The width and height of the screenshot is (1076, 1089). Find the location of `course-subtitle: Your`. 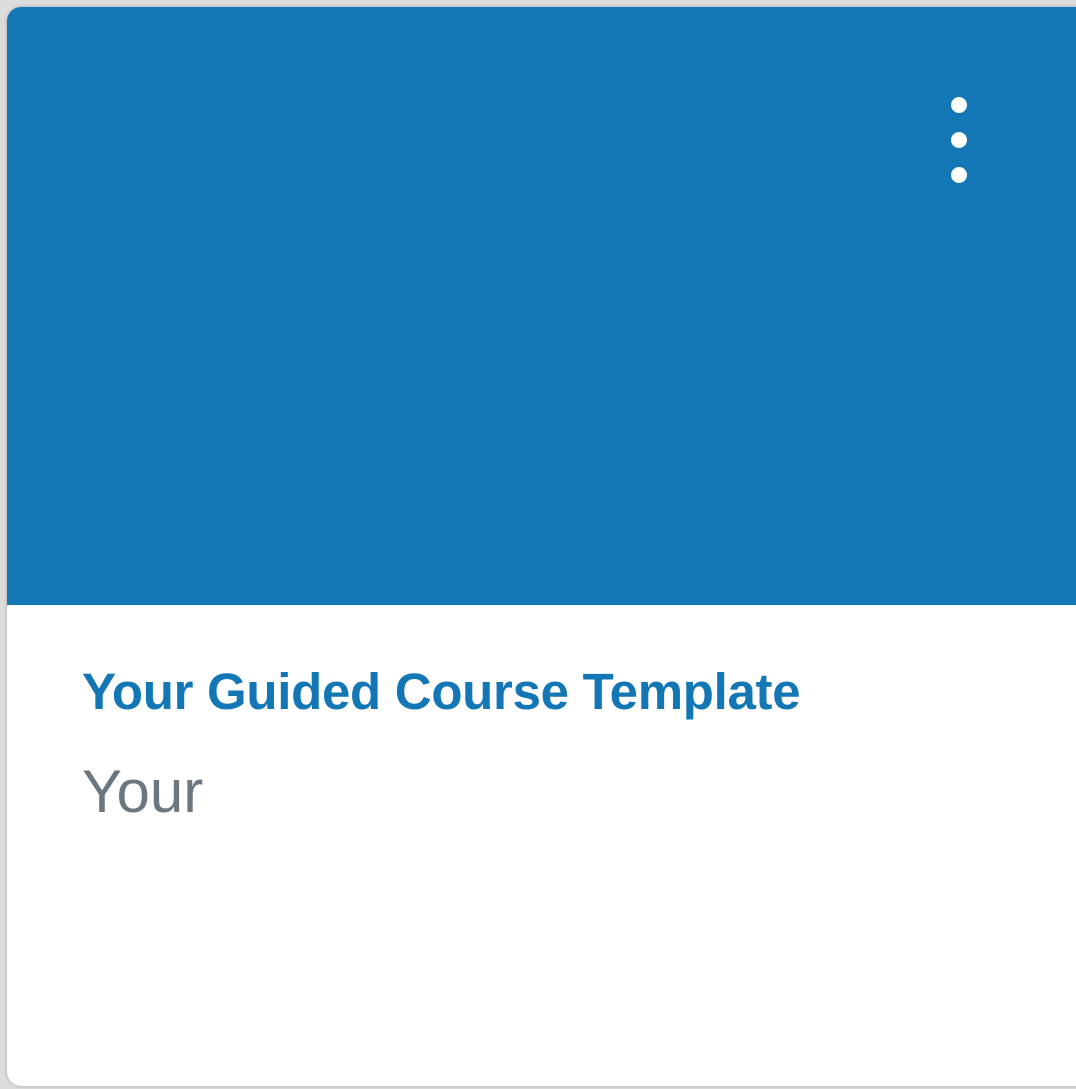

course-subtitle: Your is located at coordinates (143, 791).